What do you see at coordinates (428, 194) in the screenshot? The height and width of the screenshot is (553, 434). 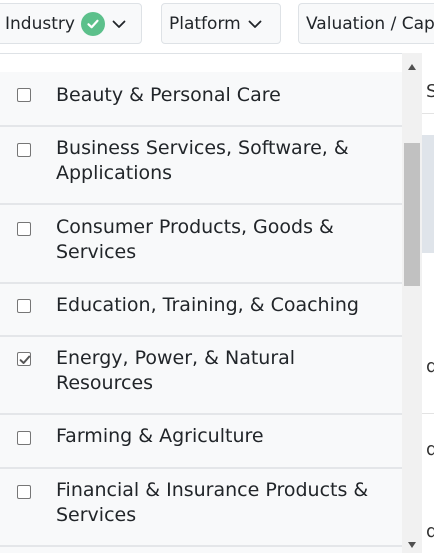 I see `background-image-block` at bounding box center [428, 194].